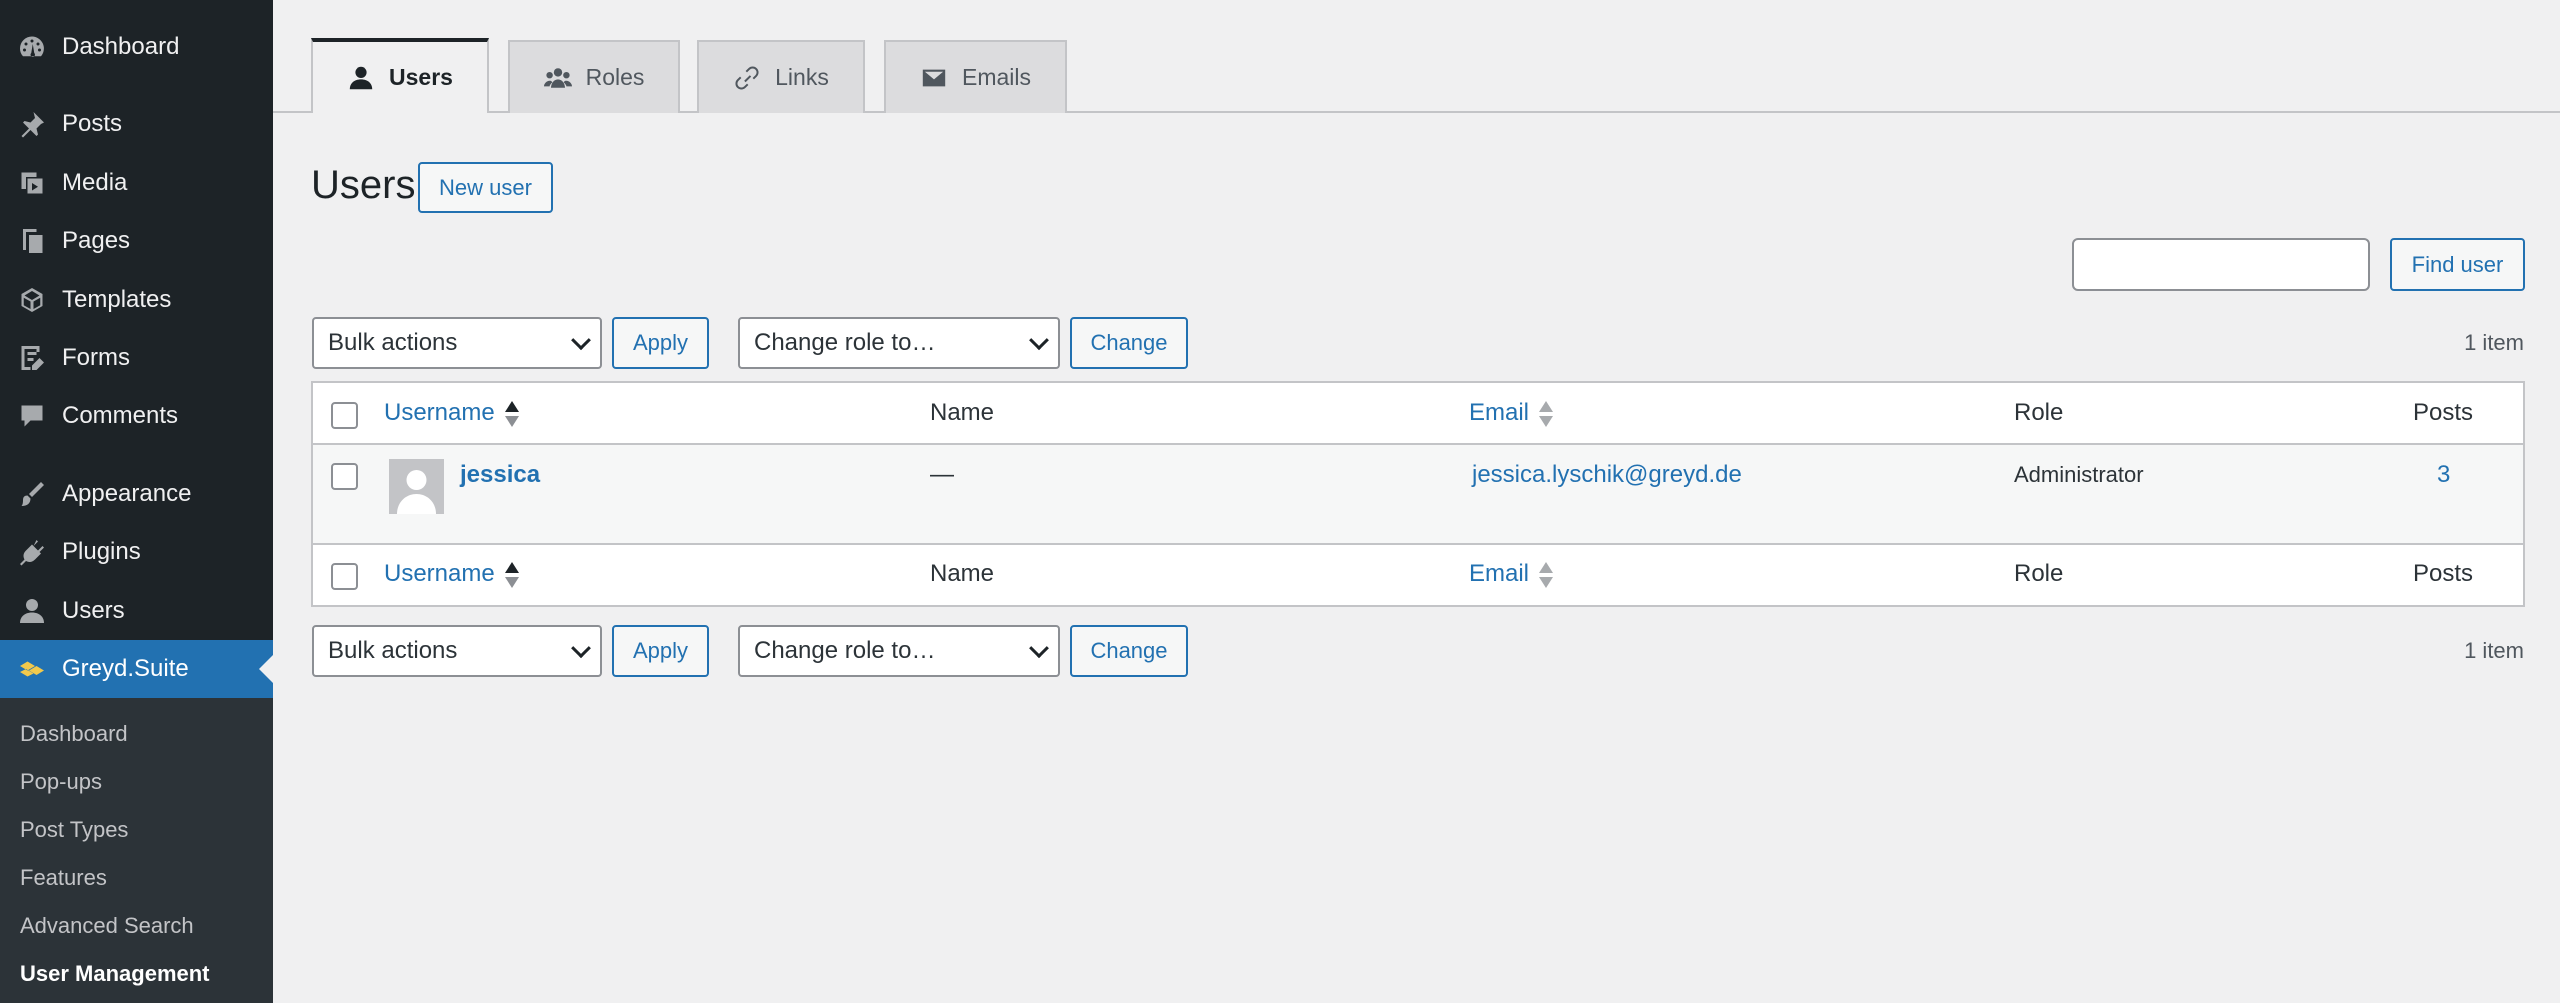 The image size is (2560, 1003). What do you see at coordinates (2039, 412) in the screenshot?
I see `column-role: Role` at bounding box center [2039, 412].